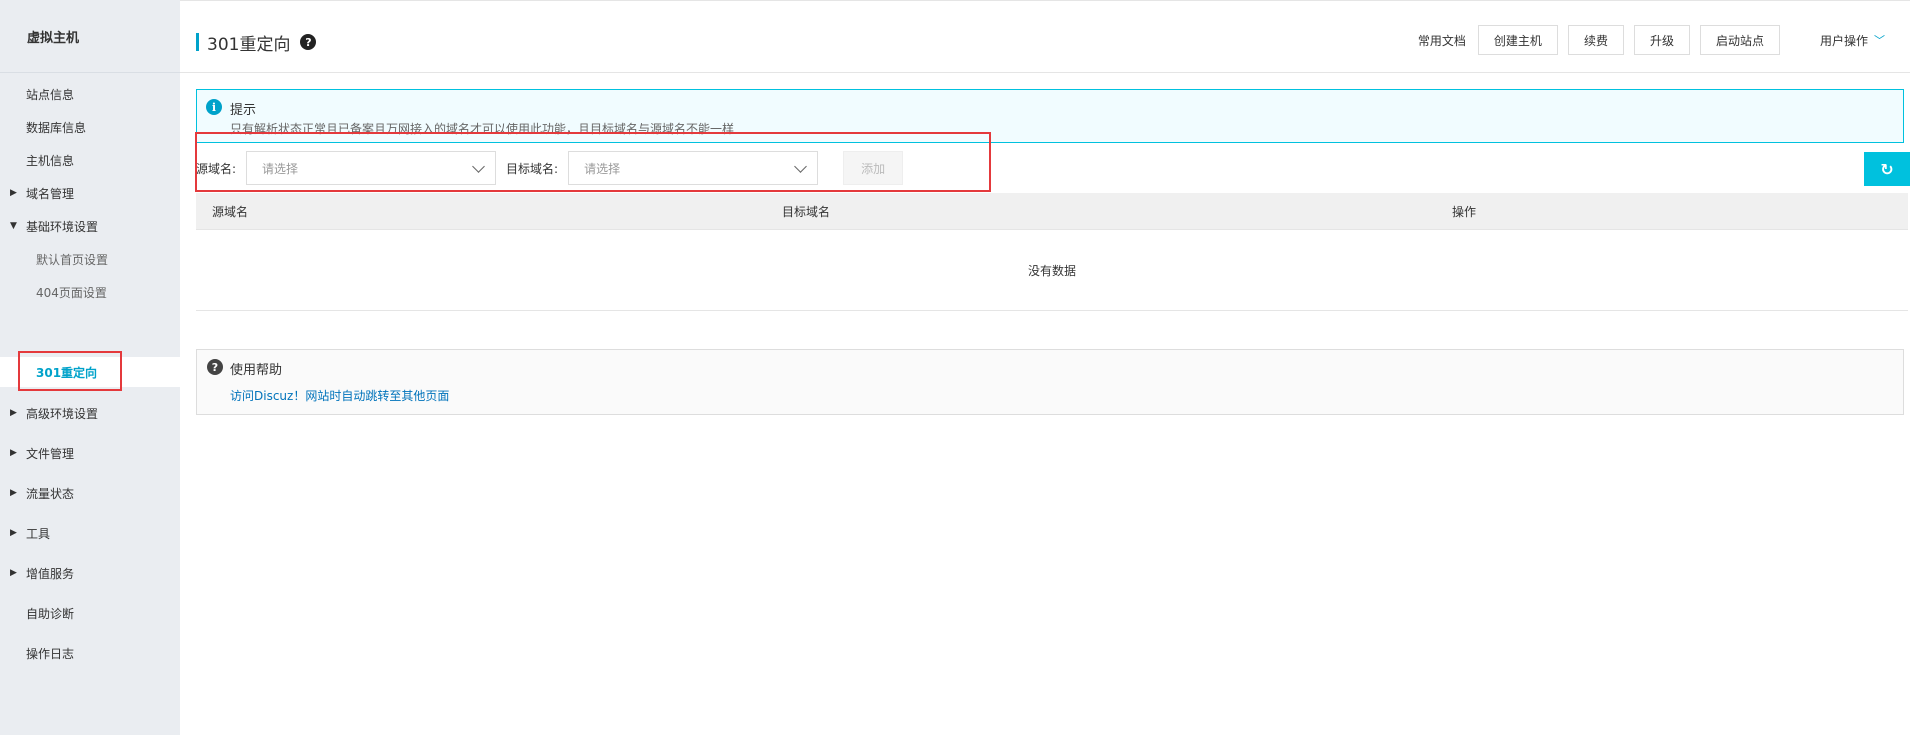 Image resolution: width=1910 pixels, height=735 pixels. Describe the element at coordinates (90, 94) in the screenshot. I see `sidebar-item-site-info: 站点信息` at that location.